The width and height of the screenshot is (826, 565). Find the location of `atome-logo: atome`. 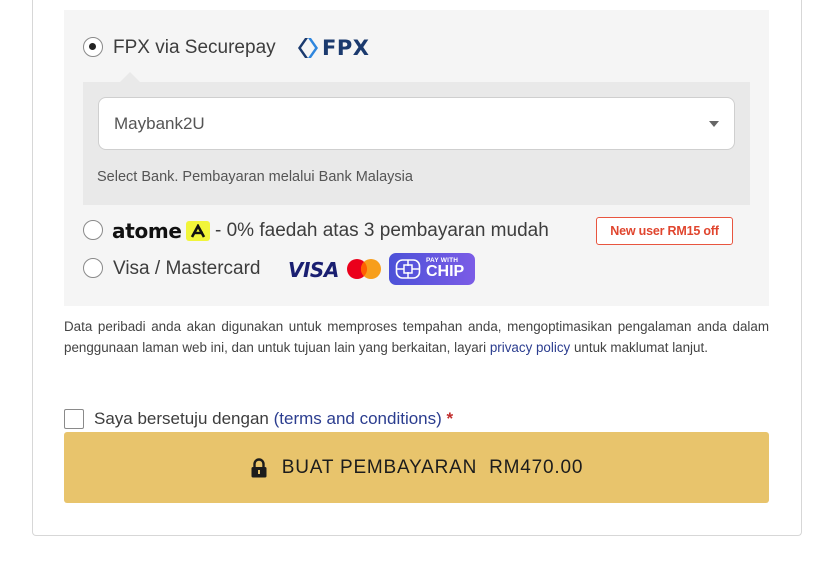

atome-logo: atome is located at coordinates (161, 231).